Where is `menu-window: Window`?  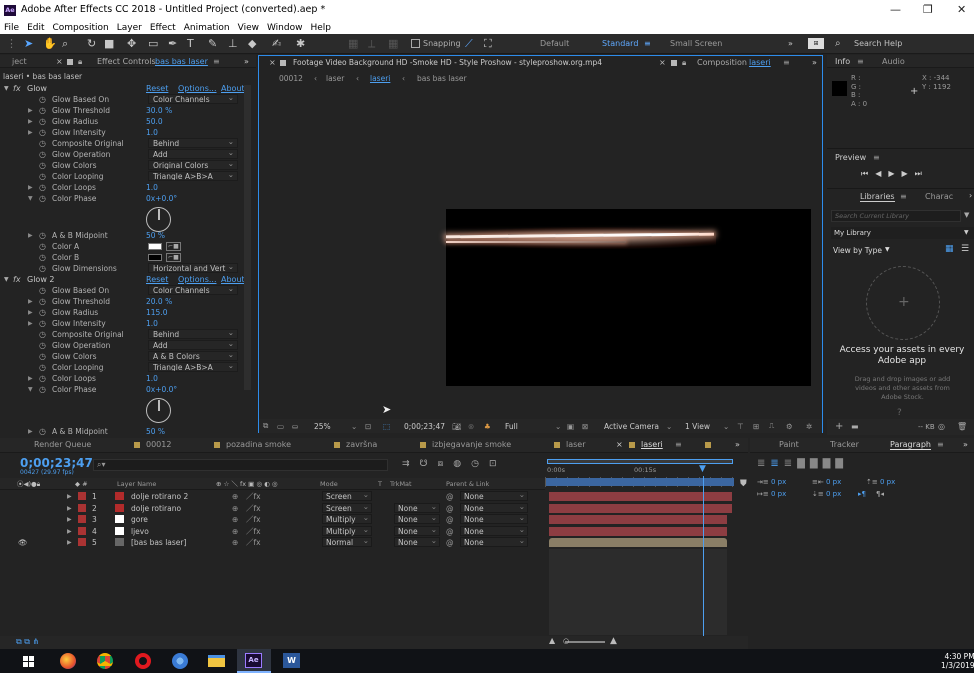
menu-window: Window is located at coordinates (285, 28).